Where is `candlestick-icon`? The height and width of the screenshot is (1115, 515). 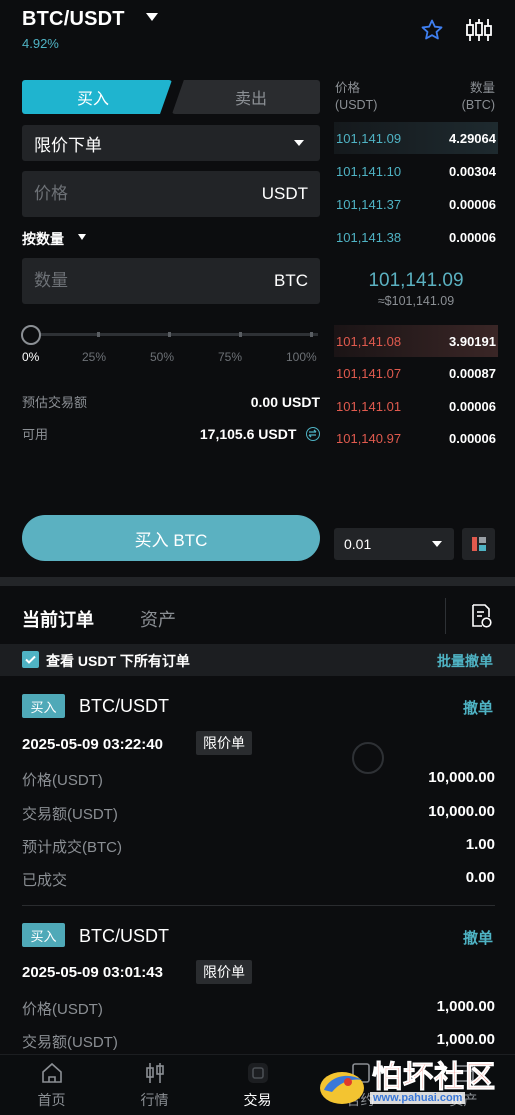 candlestick-icon is located at coordinates (479, 30).